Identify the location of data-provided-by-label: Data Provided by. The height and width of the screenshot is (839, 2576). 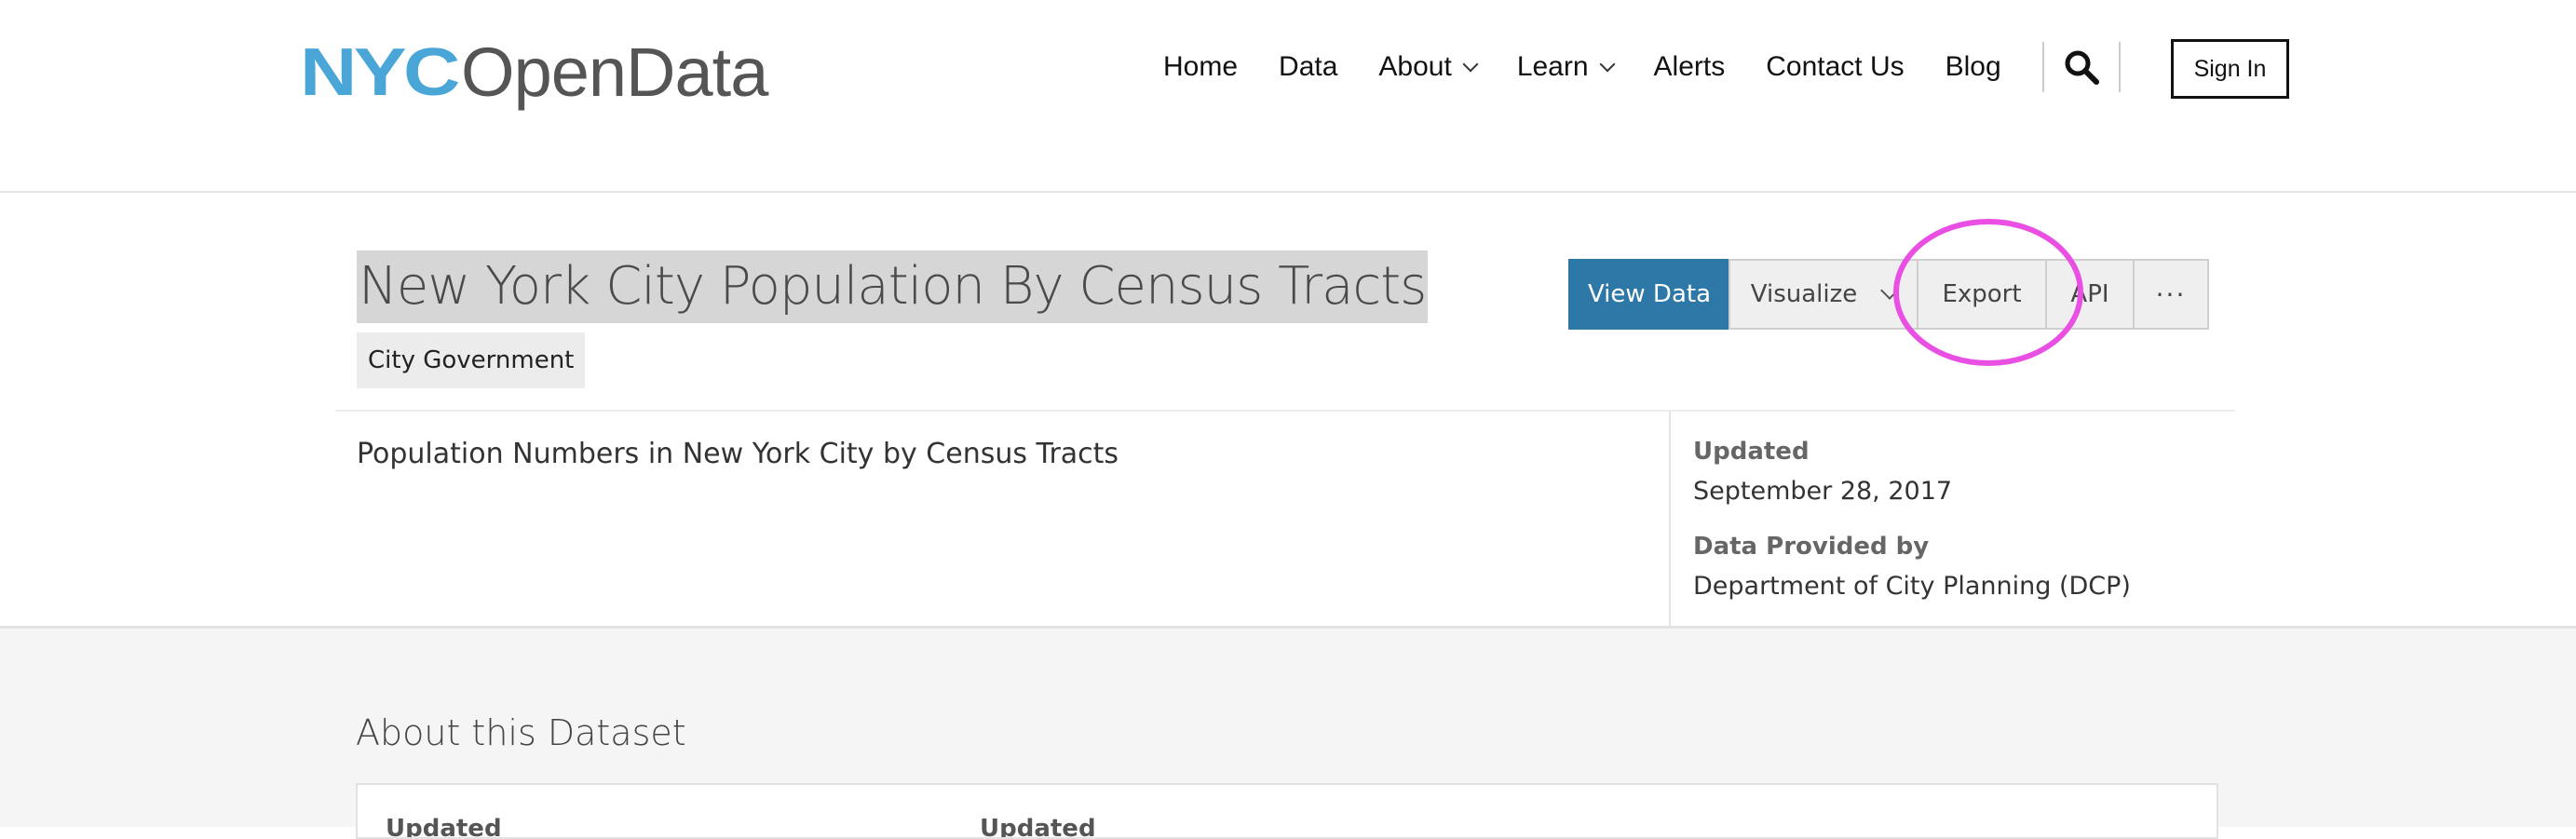
(1811, 547).